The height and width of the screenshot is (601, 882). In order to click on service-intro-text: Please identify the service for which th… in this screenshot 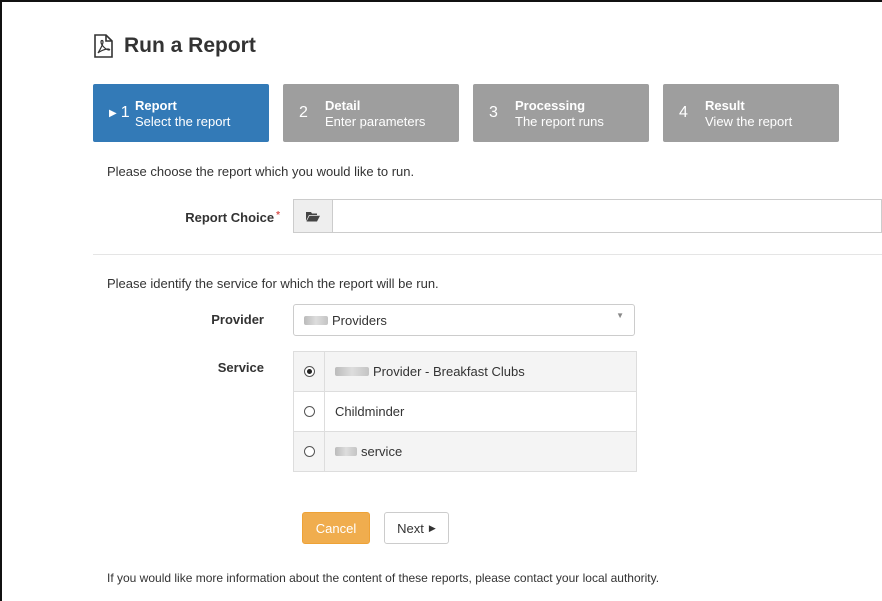, I will do `click(273, 283)`.